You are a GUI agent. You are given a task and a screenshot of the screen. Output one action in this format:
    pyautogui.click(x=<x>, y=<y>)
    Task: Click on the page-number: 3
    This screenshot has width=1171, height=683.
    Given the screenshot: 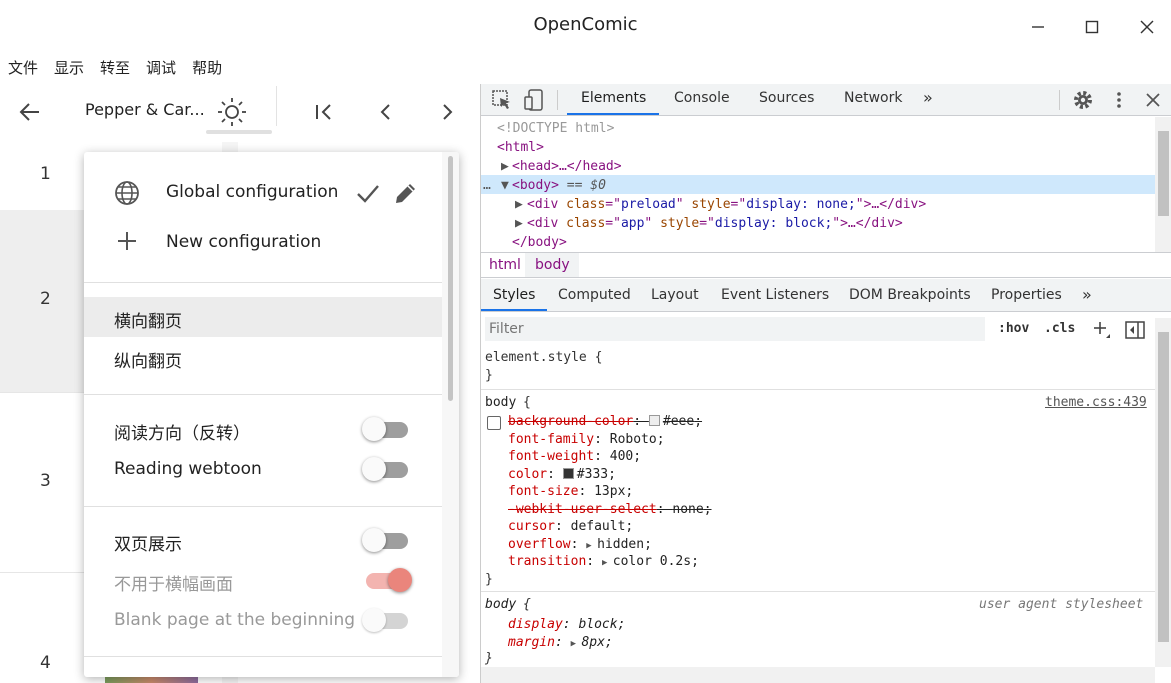 What is the action you would take?
    pyautogui.click(x=45, y=481)
    